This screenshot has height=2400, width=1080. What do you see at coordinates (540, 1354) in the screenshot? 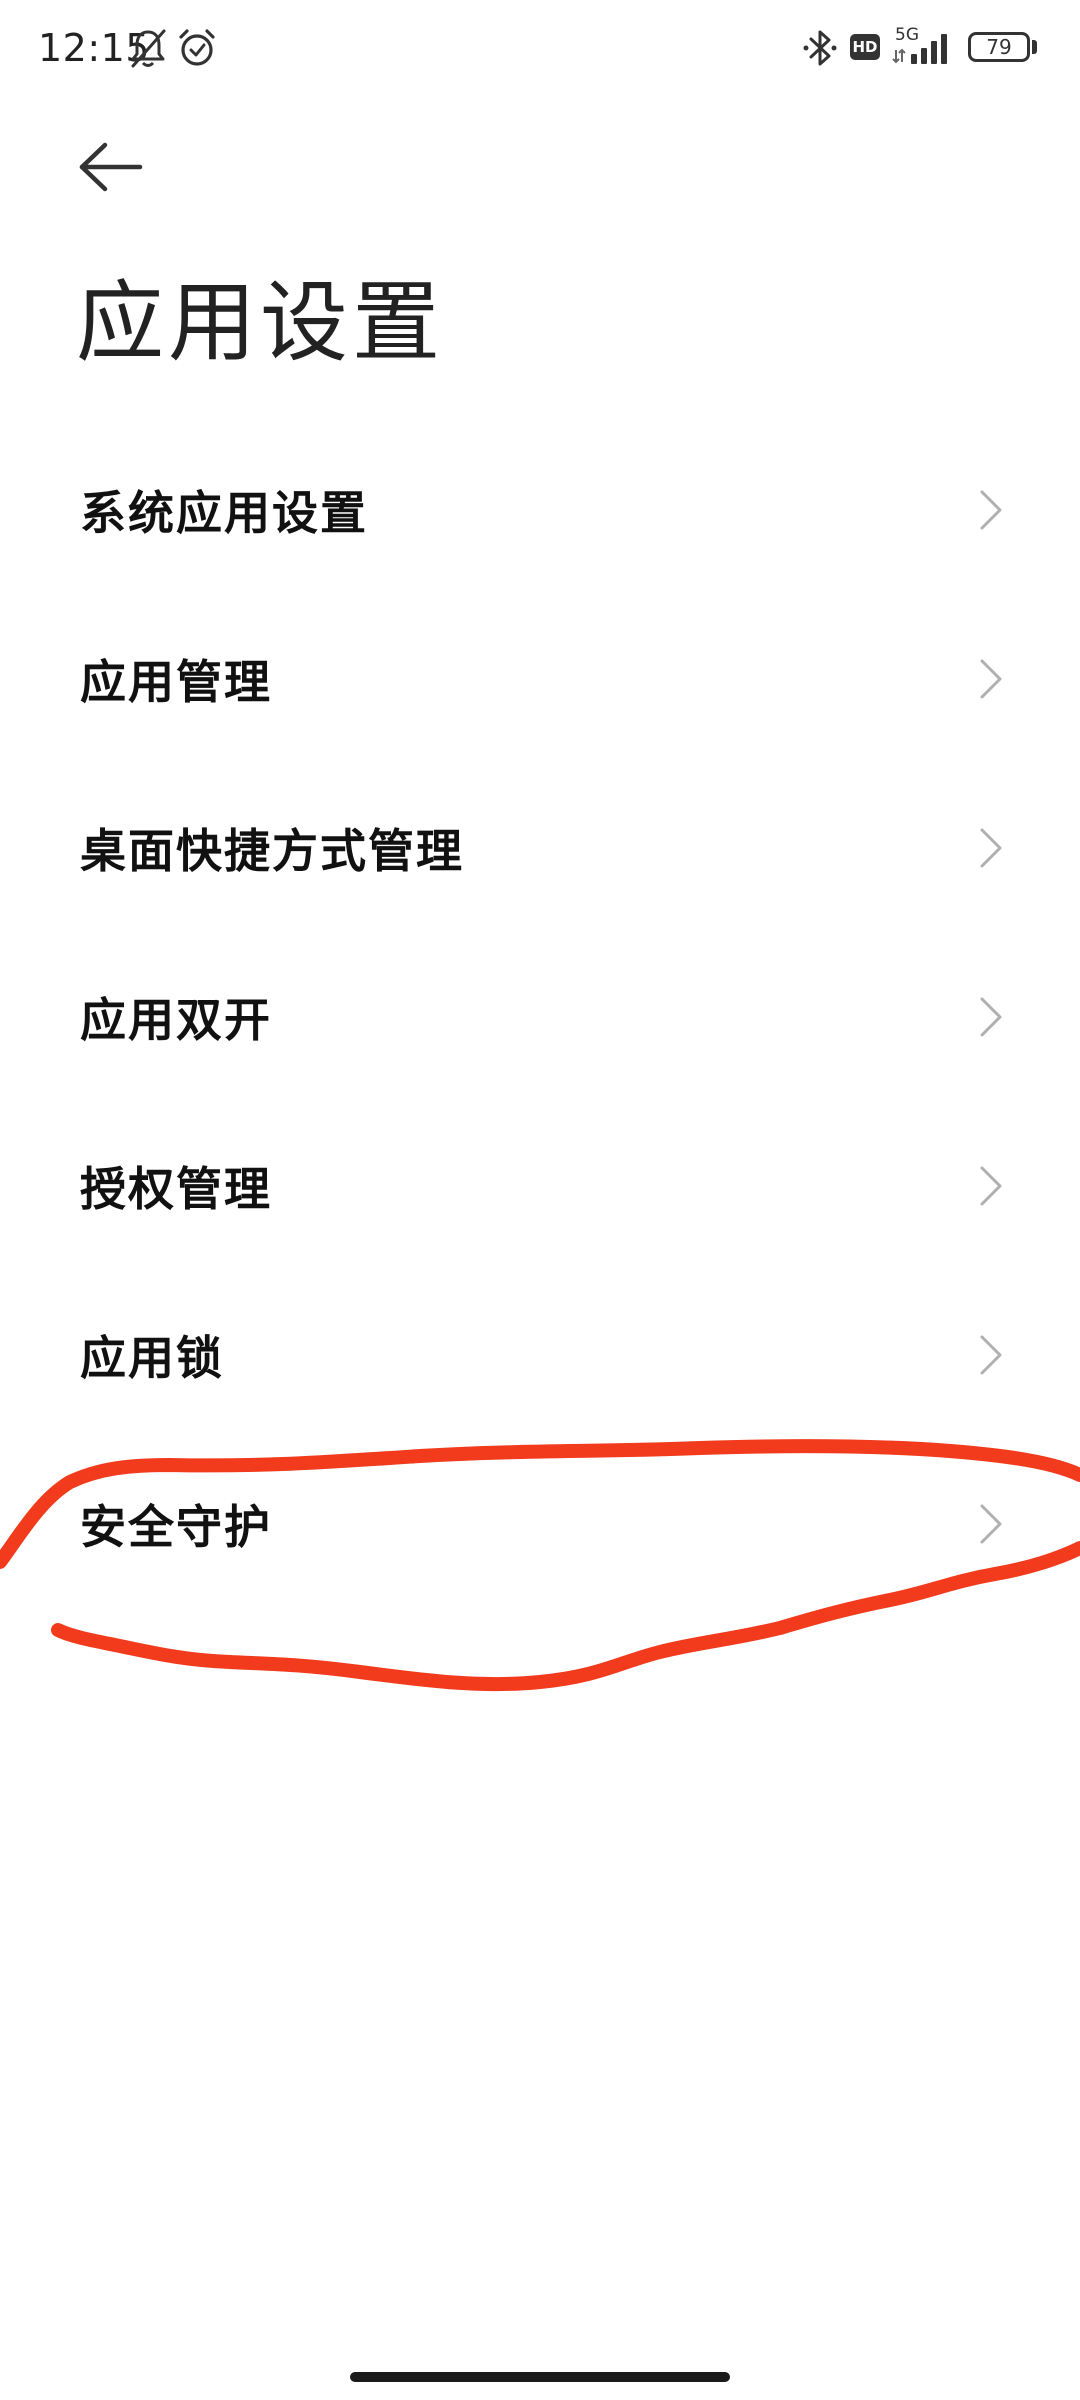
I see `settings-item-app-lock: 应用锁` at bounding box center [540, 1354].